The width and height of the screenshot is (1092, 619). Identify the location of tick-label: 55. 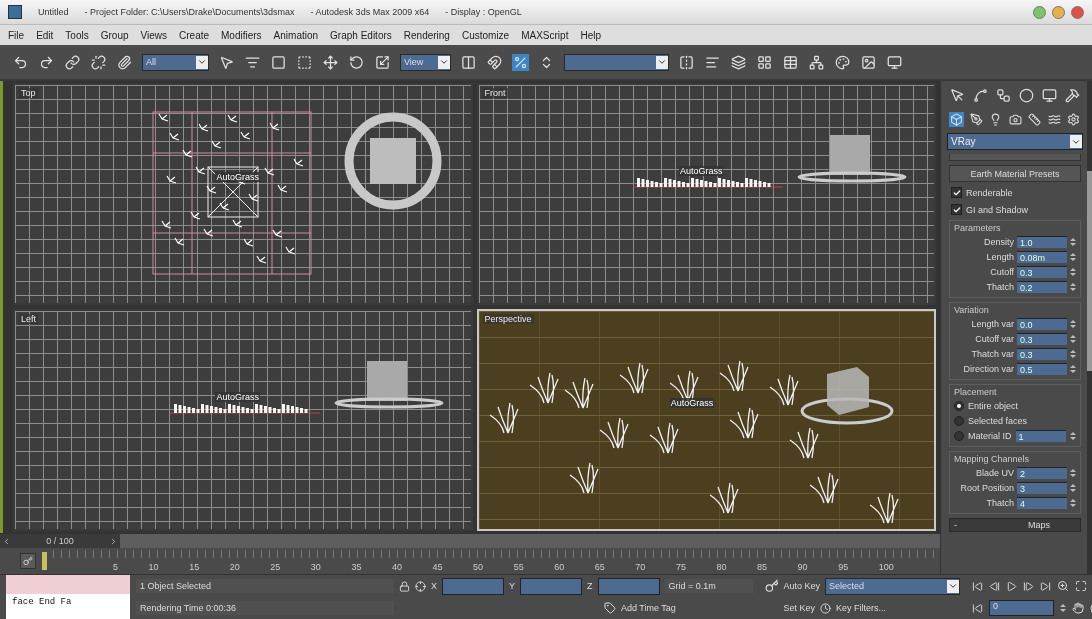
(518, 567).